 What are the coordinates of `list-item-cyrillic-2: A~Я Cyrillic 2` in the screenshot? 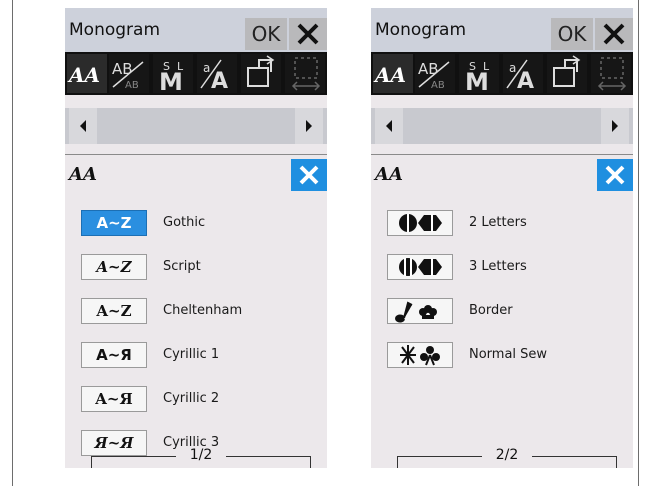 It's located at (196, 399).